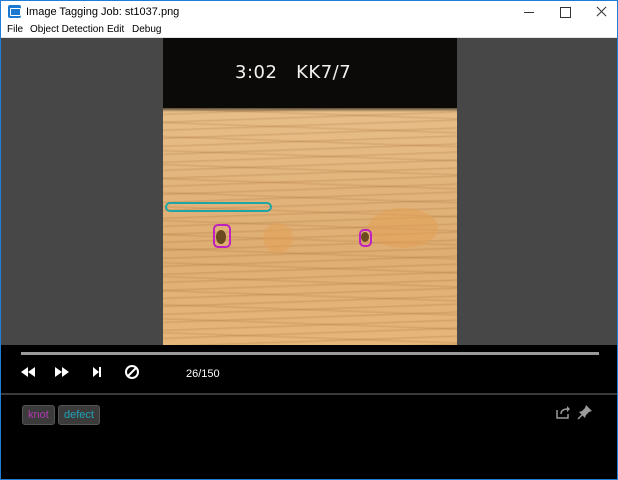  I want to click on wood-edge, so click(310, 110).